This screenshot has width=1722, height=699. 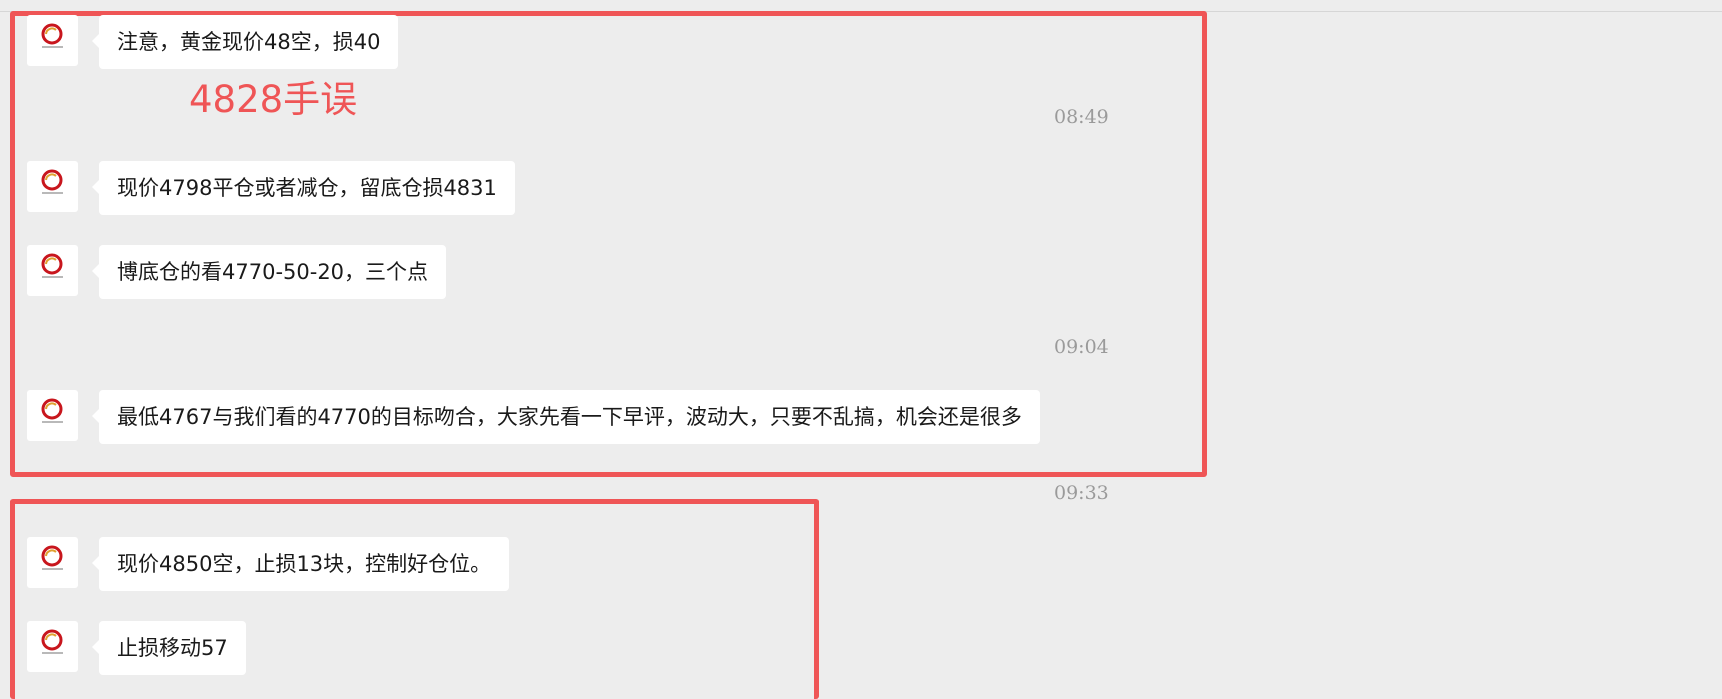 I want to click on message-bubble: 博底仓的看4770-50-20，三个点, so click(x=269, y=272).